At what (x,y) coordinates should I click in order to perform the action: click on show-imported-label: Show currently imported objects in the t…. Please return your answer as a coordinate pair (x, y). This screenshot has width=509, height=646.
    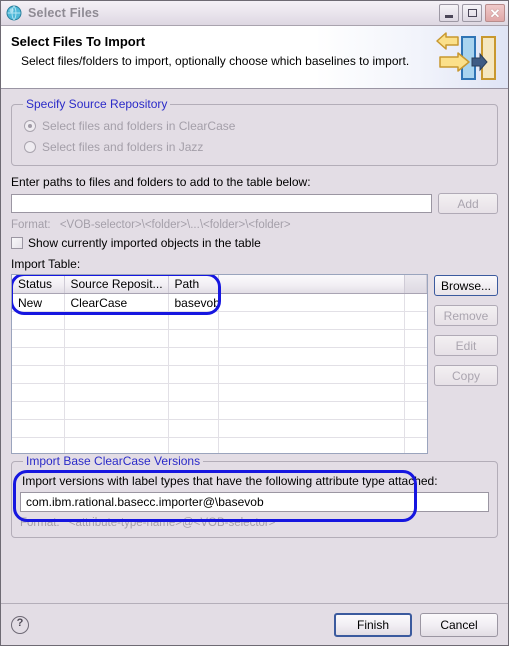
    Looking at the image, I should click on (144, 243).